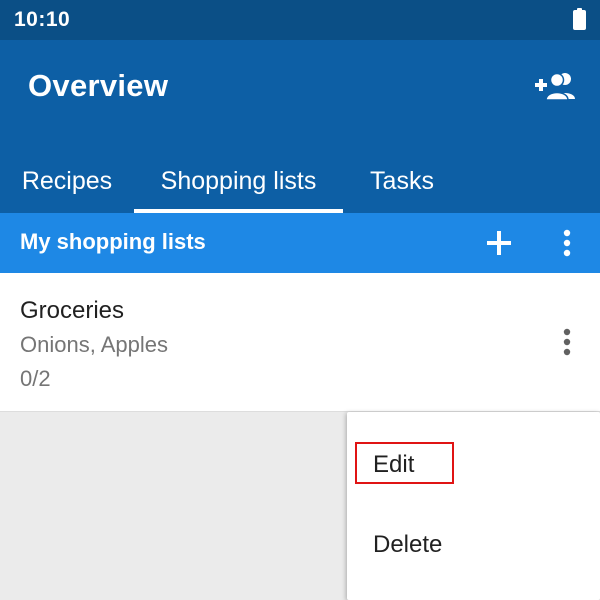 This screenshot has height=600, width=600. Describe the element at coordinates (72, 310) in the screenshot. I see `list-name: Groceries` at that location.